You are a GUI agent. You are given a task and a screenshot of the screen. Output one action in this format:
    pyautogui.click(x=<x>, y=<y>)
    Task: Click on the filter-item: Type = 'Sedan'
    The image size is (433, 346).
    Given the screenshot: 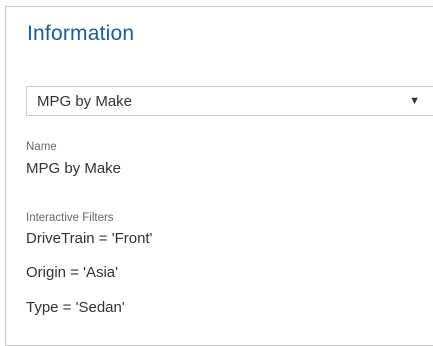 What is the action you would take?
    pyautogui.click(x=75, y=307)
    